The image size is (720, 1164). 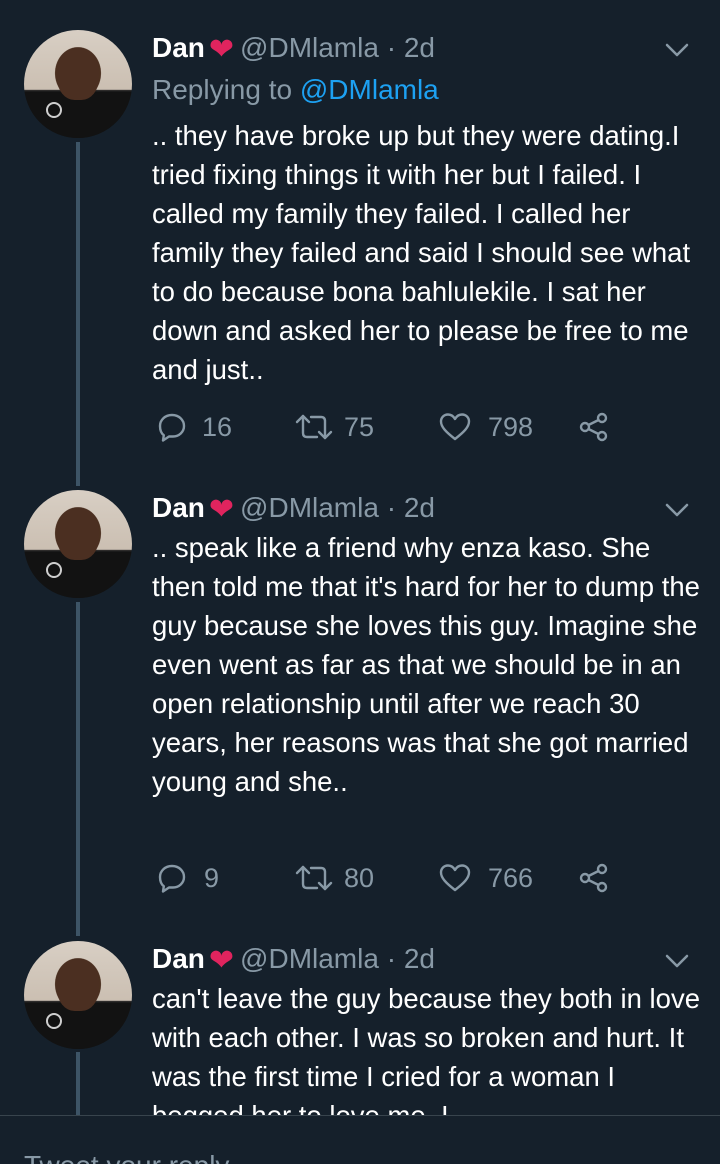 I want to click on reply-input-placeholder: Tweet your reply, so click(x=126, y=1157).